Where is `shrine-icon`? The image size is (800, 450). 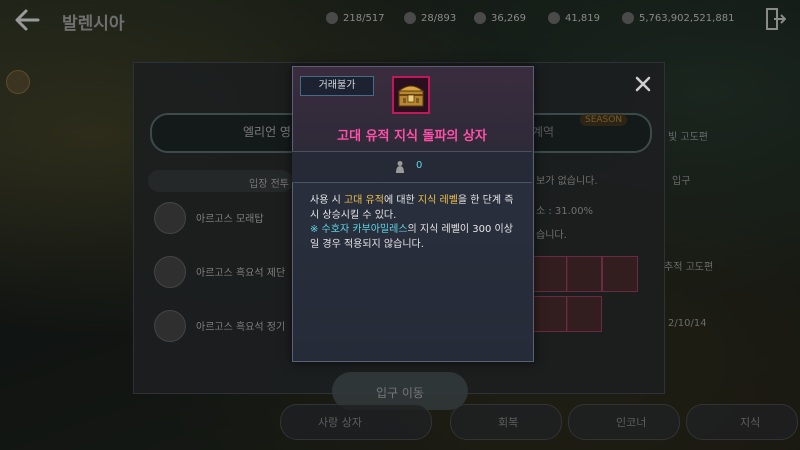 shrine-icon is located at coordinates (170, 326).